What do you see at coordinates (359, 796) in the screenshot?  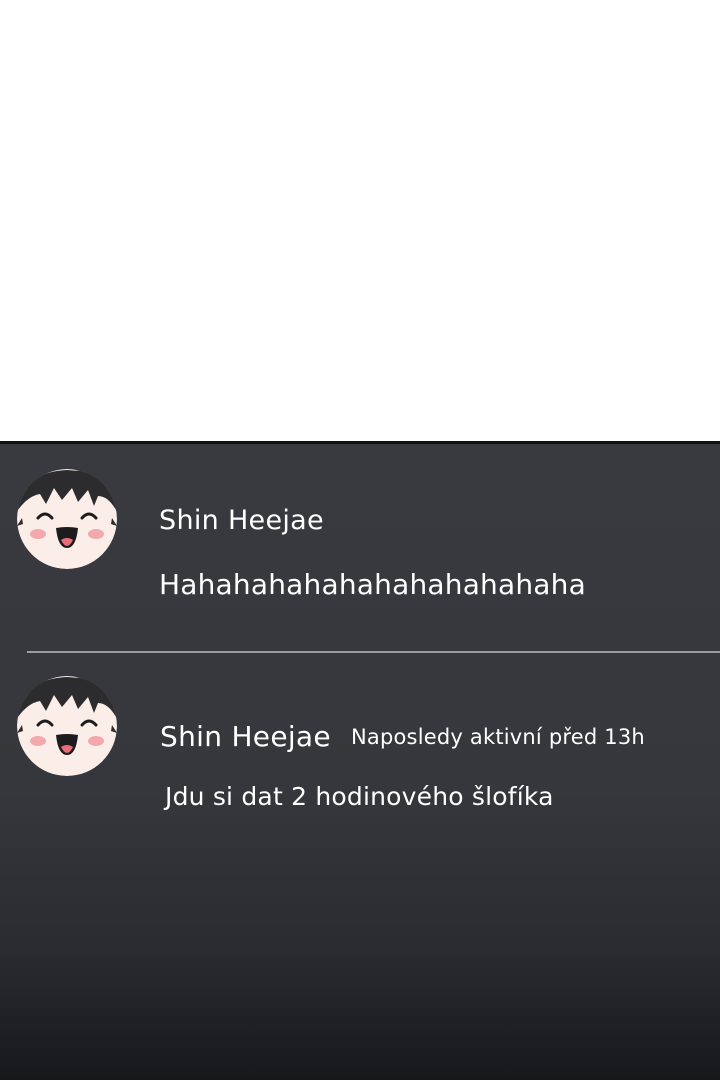 I see `message-text: Jdu si dat 2 hodinového šlofíka` at bounding box center [359, 796].